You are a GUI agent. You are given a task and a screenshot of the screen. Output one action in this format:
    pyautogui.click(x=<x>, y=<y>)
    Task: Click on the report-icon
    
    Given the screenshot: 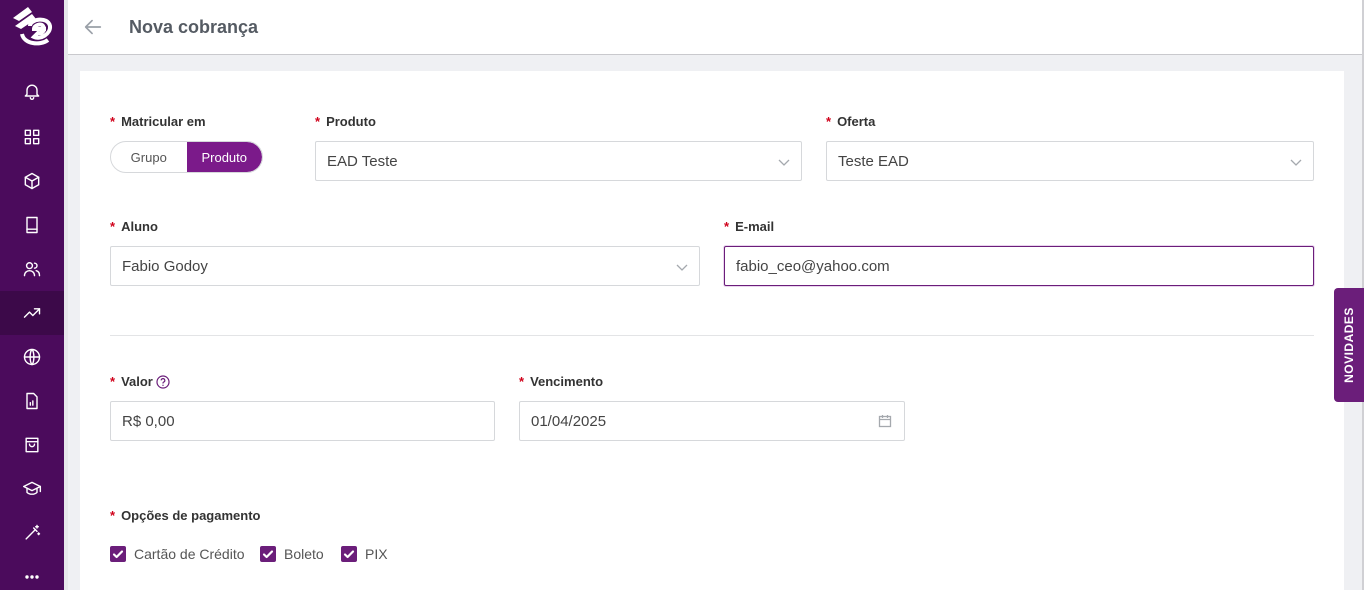 What is the action you would take?
    pyautogui.click(x=32, y=401)
    